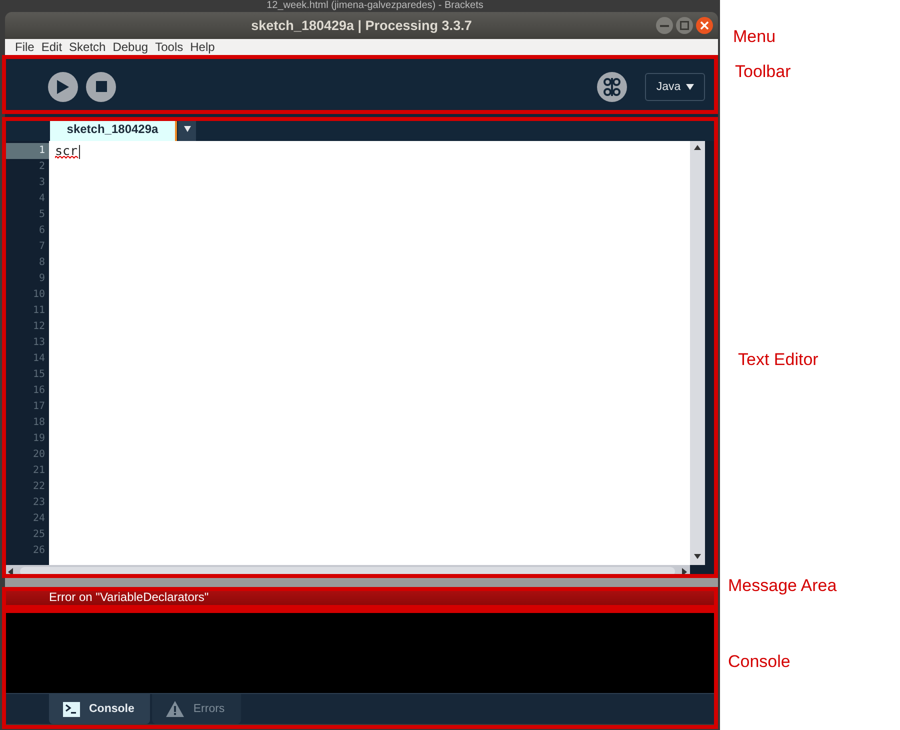 The height and width of the screenshot is (730, 900). Describe the element at coordinates (42, 215) in the screenshot. I see `line-number: 5` at that location.